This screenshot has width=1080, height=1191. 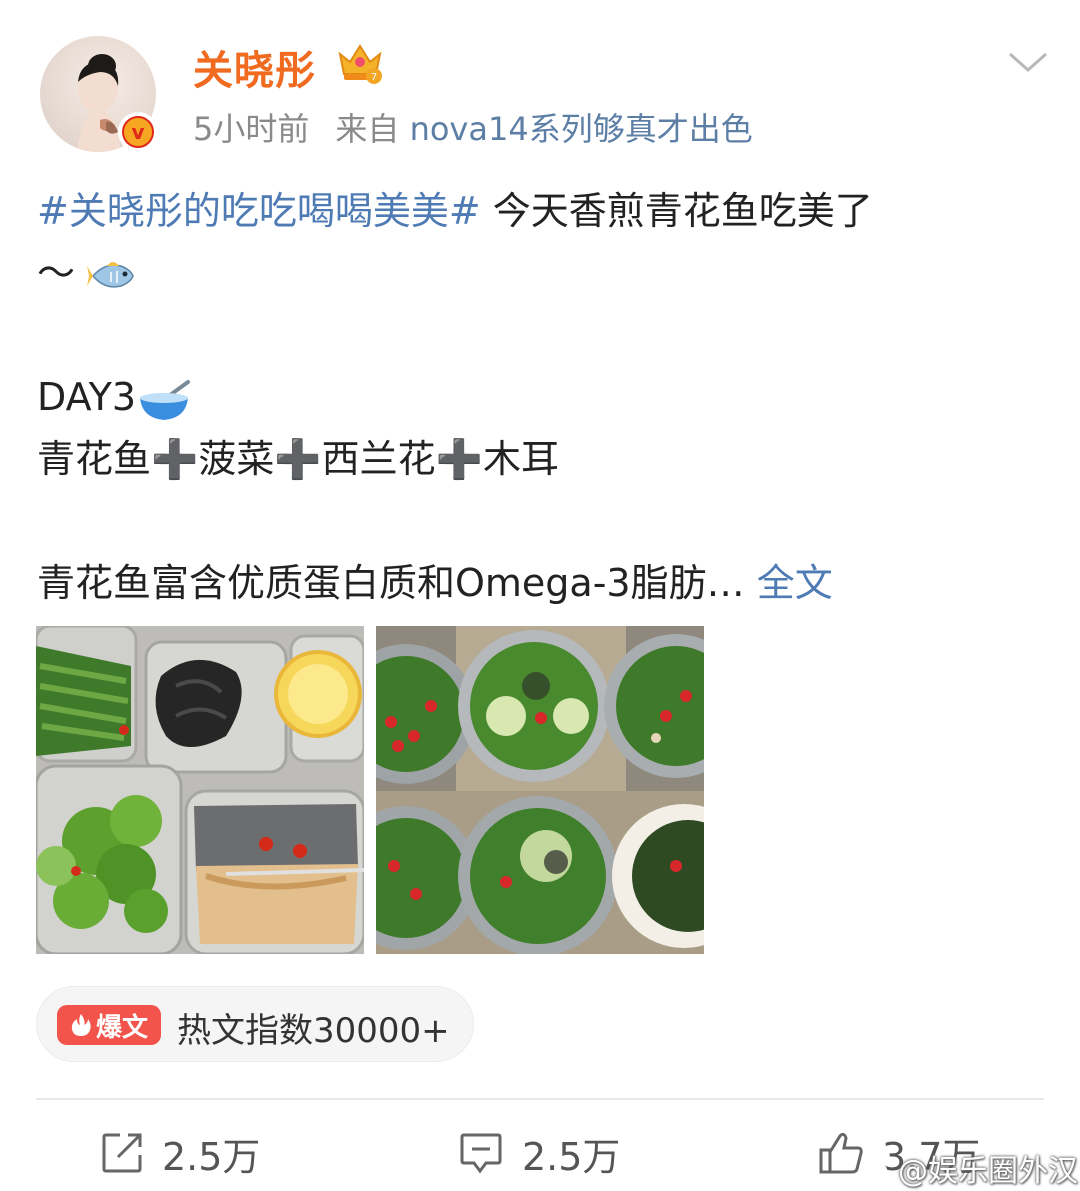 I want to click on user-name: 关晓彤, so click(x=254, y=67).